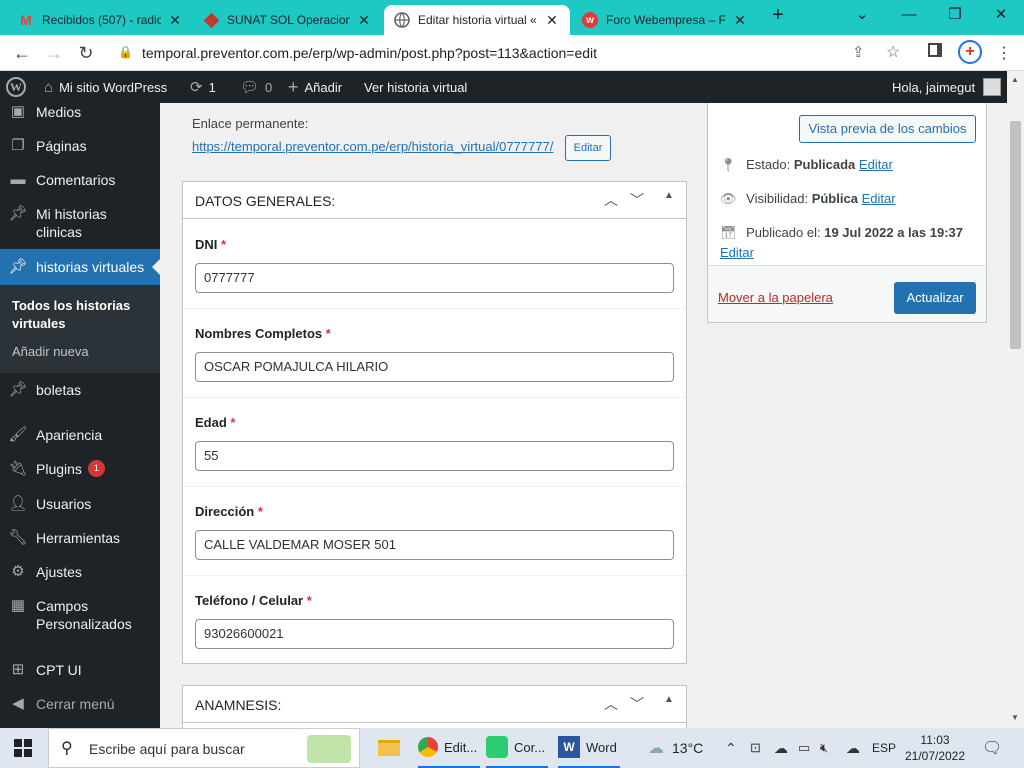  Describe the element at coordinates (887, 129) in the screenshot. I see `preview-changes-button: Vista previa de los cambios` at that location.